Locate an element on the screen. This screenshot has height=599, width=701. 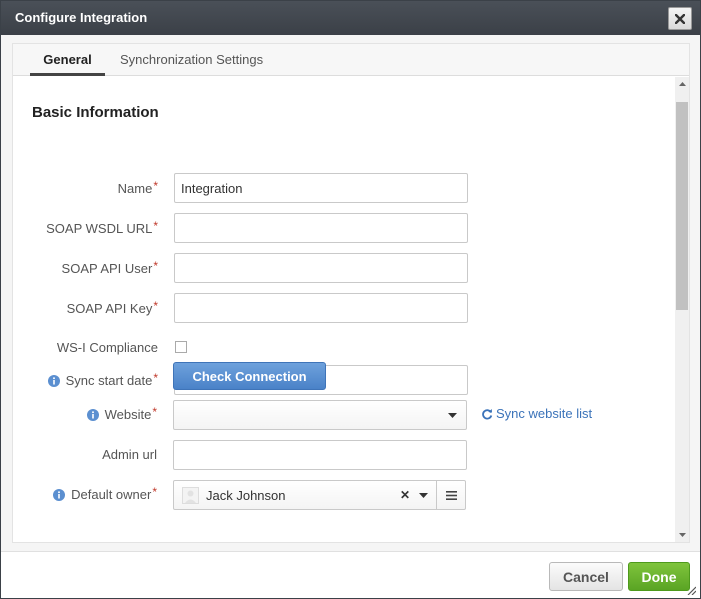
scrollbar is located at coordinates (682, 309).